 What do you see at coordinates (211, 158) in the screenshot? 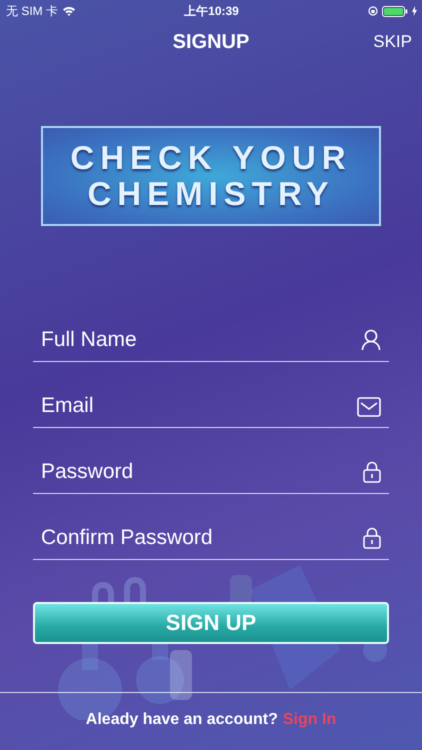
I see `logo-text: CHECK YOUR` at bounding box center [211, 158].